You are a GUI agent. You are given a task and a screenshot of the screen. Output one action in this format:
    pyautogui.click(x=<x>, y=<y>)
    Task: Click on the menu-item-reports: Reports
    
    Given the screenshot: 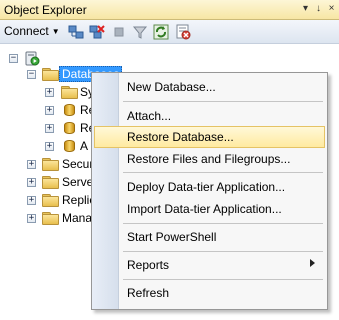 What is the action you would take?
    pyautogui.click(x=209, y=265)
    